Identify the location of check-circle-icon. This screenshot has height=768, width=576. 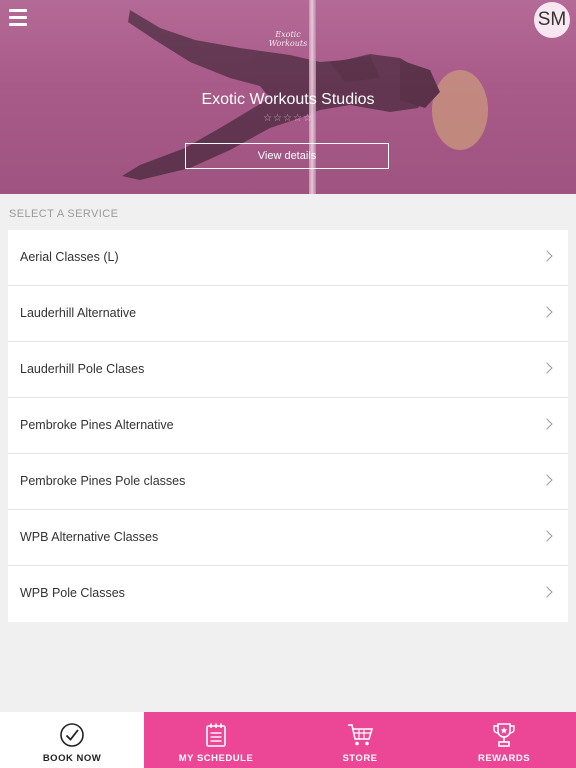
(72, 735).